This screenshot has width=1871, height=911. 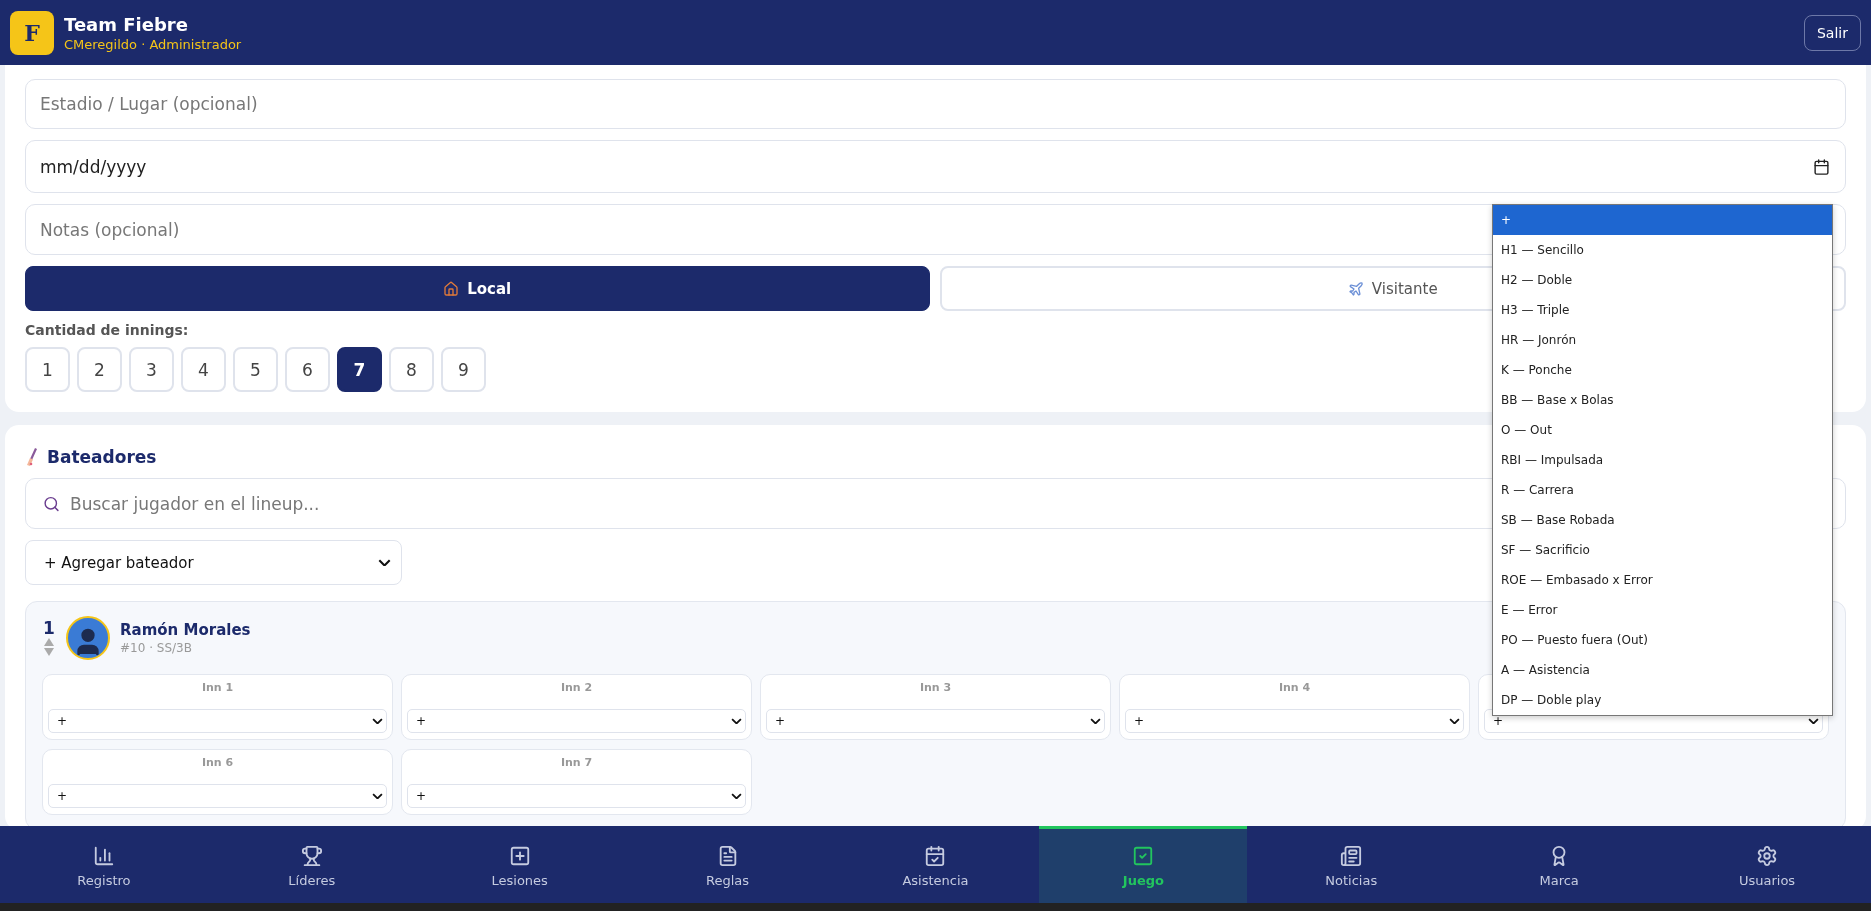 What do you see at coordinates (1662, 280) in the screenshot?
I see `dropdown-option: H2 — Doble` at bounding box center [1662, 280].